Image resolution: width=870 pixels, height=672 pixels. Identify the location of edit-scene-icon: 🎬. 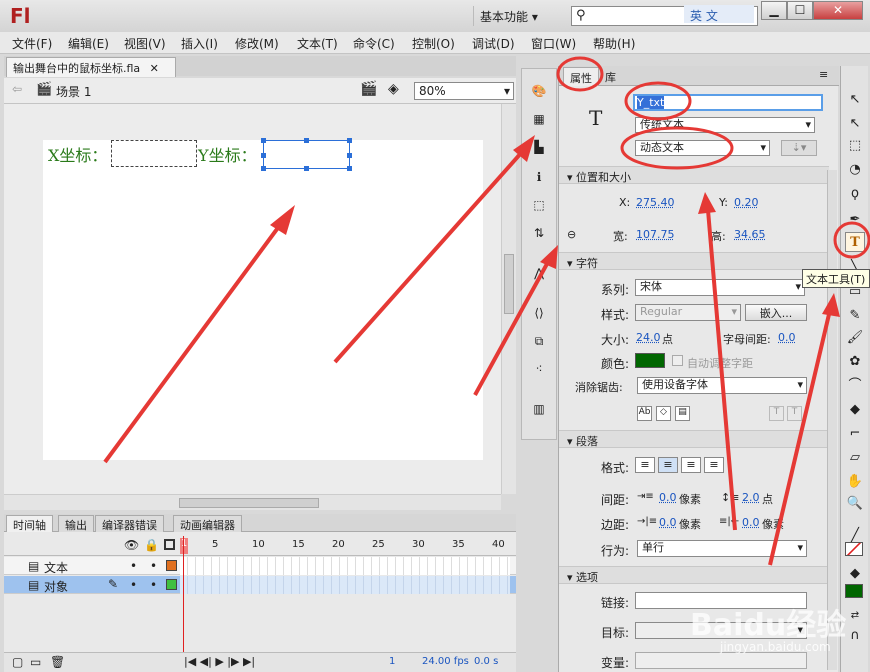
(368, 89).